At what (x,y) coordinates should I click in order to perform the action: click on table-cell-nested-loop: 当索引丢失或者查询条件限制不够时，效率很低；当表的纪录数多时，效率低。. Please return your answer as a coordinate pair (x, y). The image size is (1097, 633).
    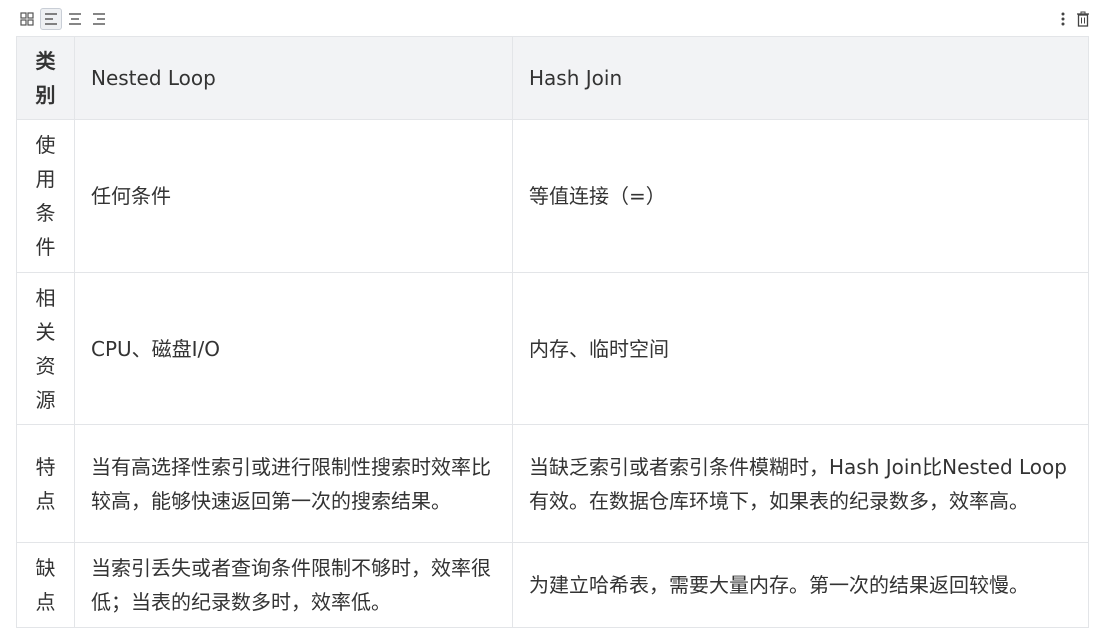
    Looking at the image, I should click on (293, 585).